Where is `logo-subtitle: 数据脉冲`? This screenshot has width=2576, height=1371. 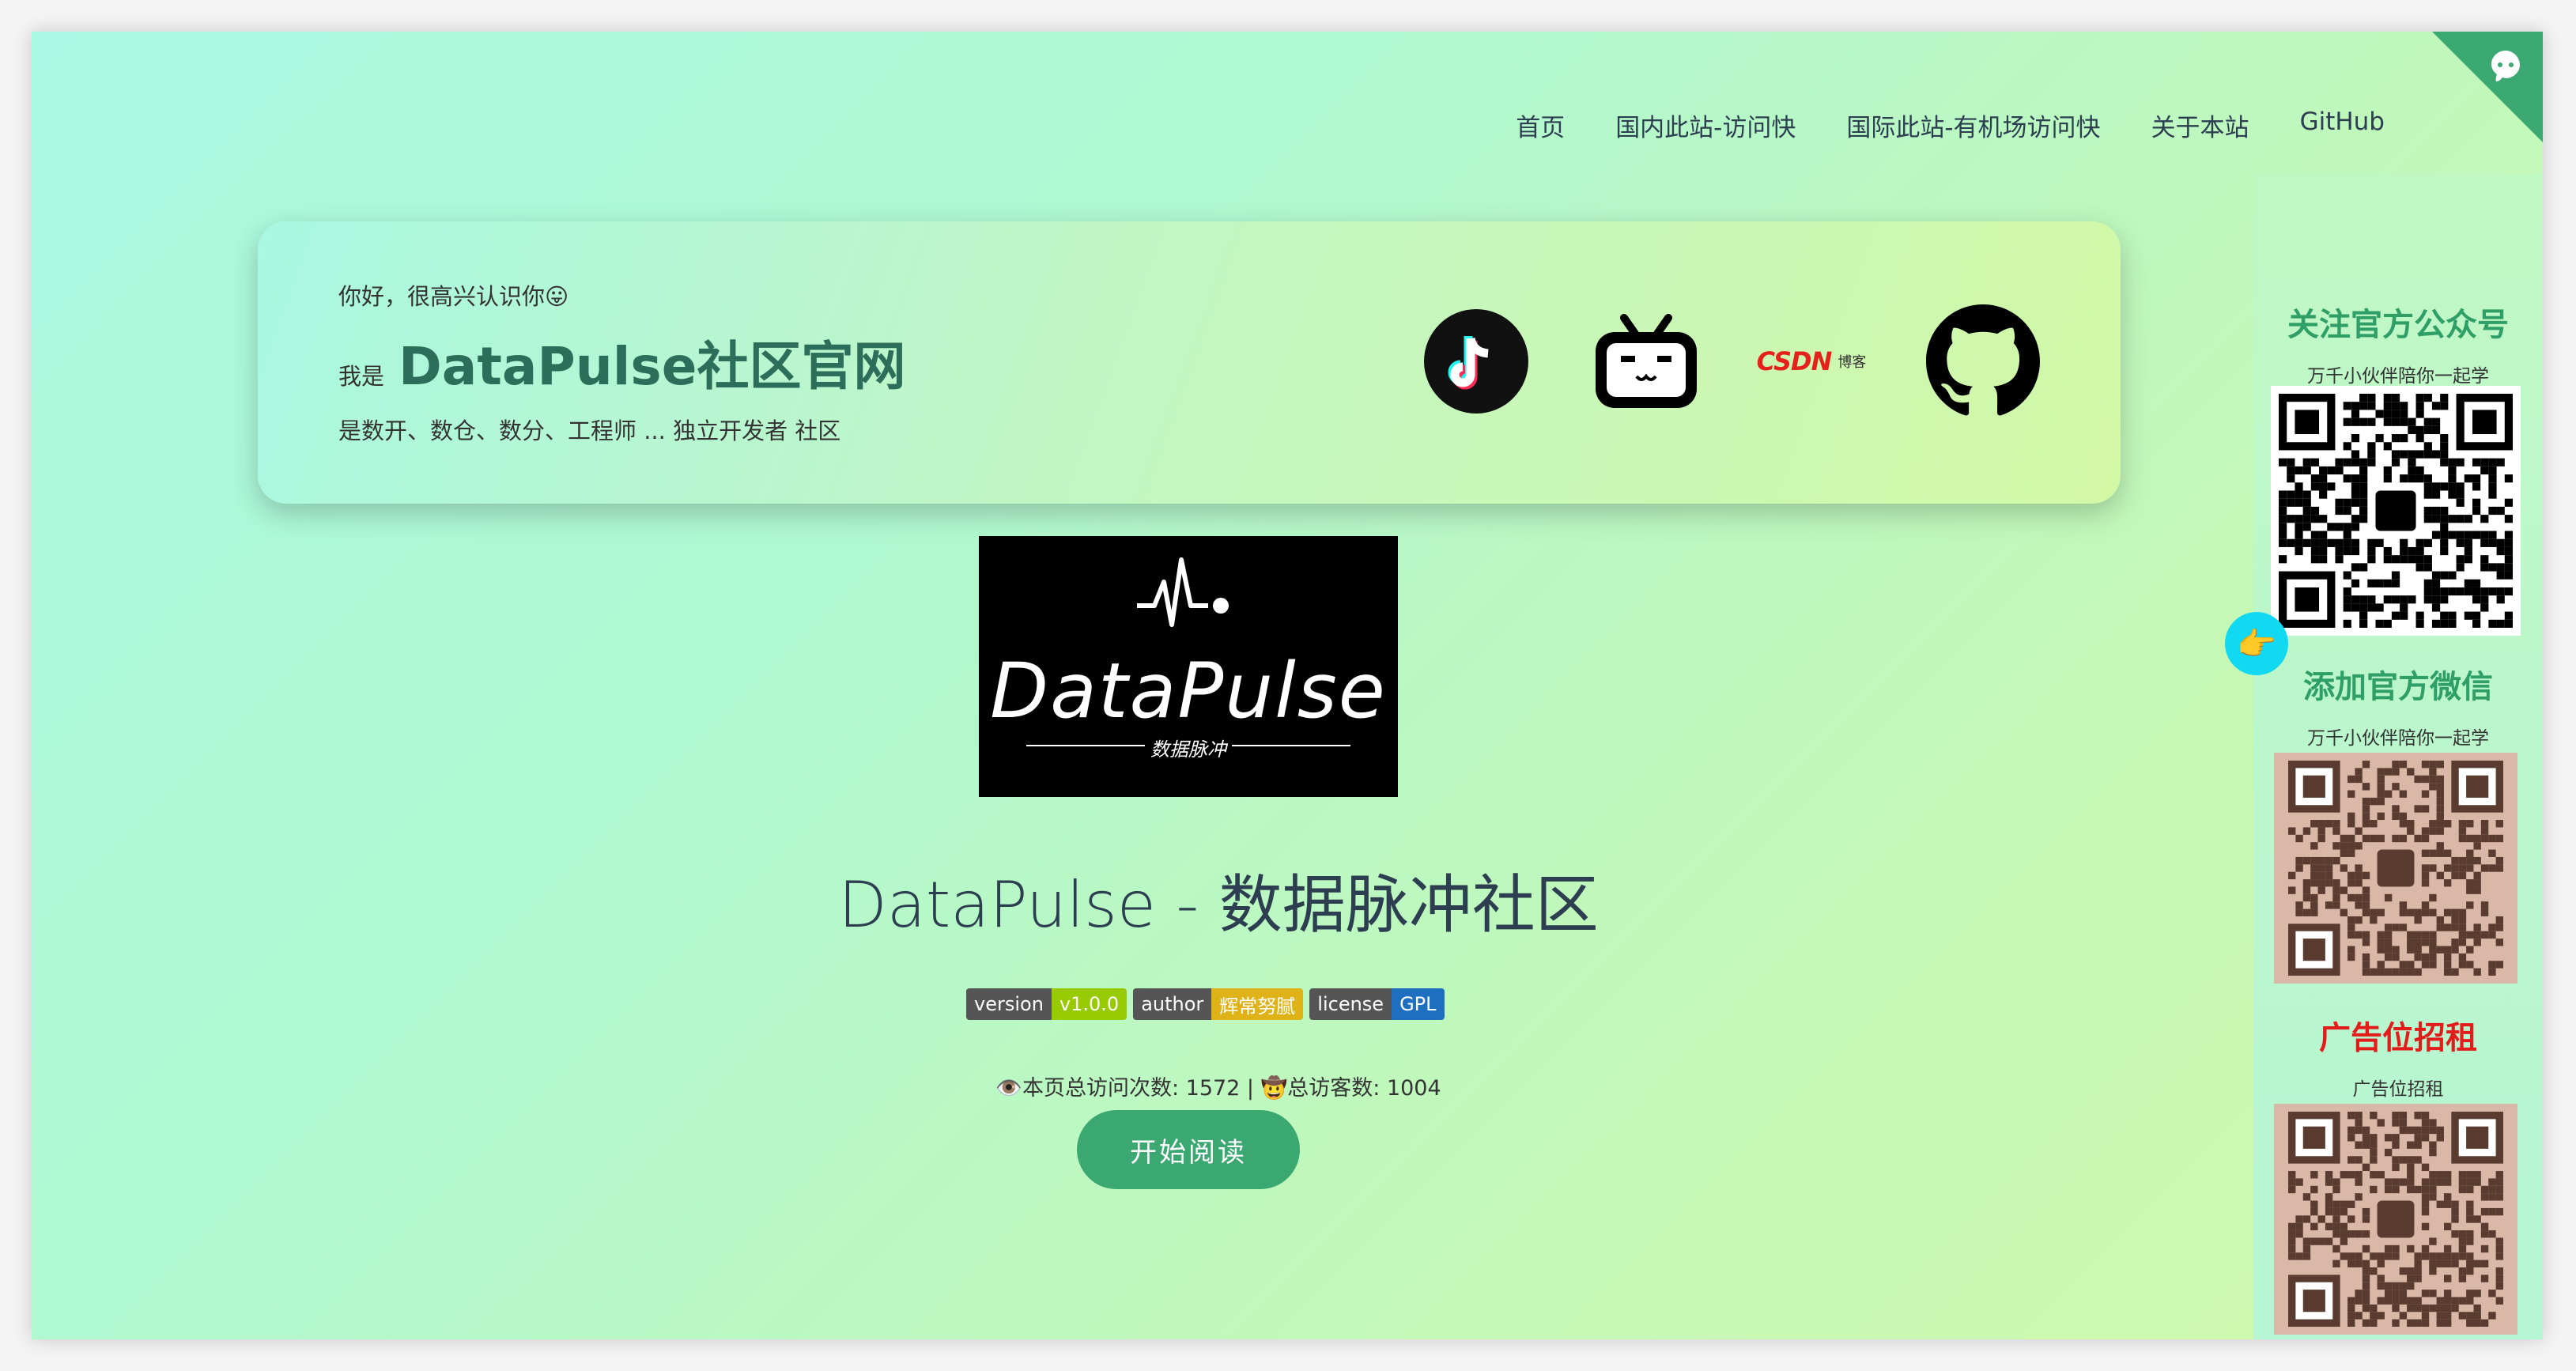
logo-subtitle: 数据脉冲 is located at coordinates (1188, 749).